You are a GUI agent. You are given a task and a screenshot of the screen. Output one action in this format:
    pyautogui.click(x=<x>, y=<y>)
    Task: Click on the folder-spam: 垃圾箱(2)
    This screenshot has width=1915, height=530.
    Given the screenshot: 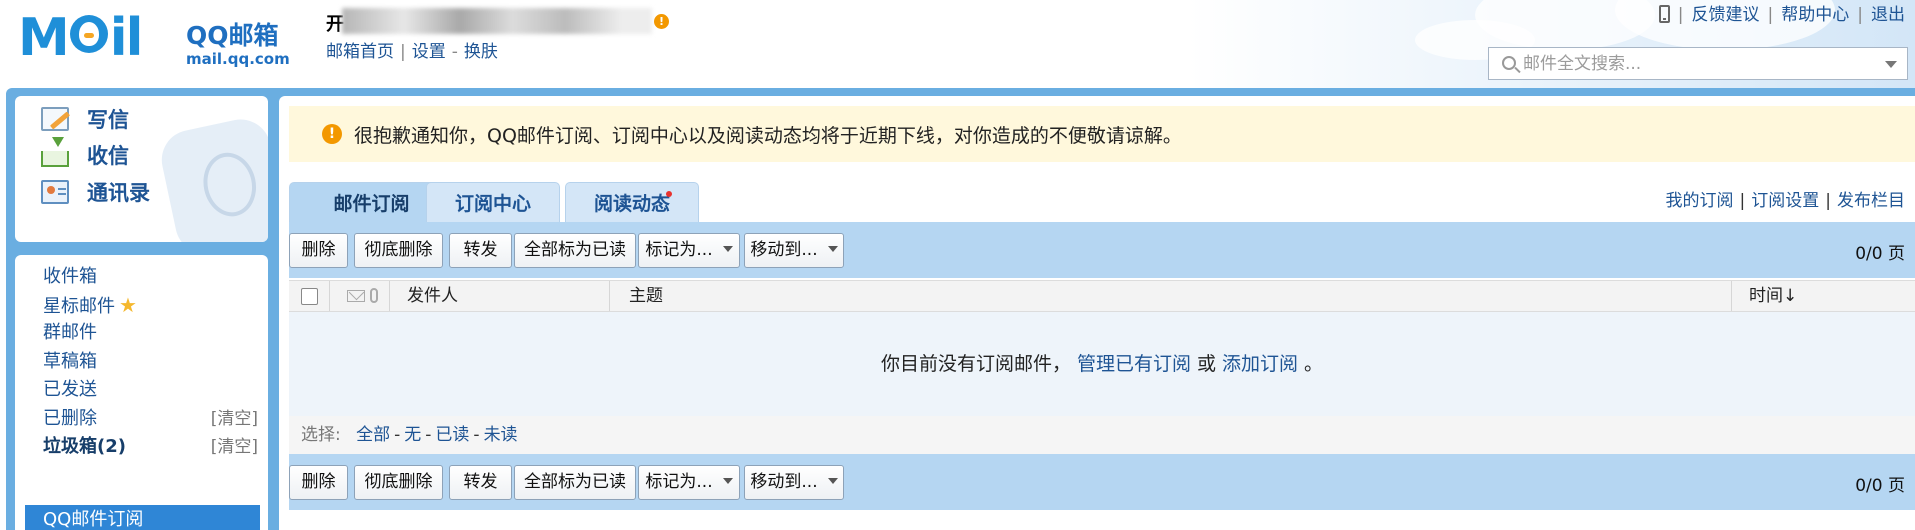 What is the action you would take?
    pyautogui.click(x=84, y=447)
    